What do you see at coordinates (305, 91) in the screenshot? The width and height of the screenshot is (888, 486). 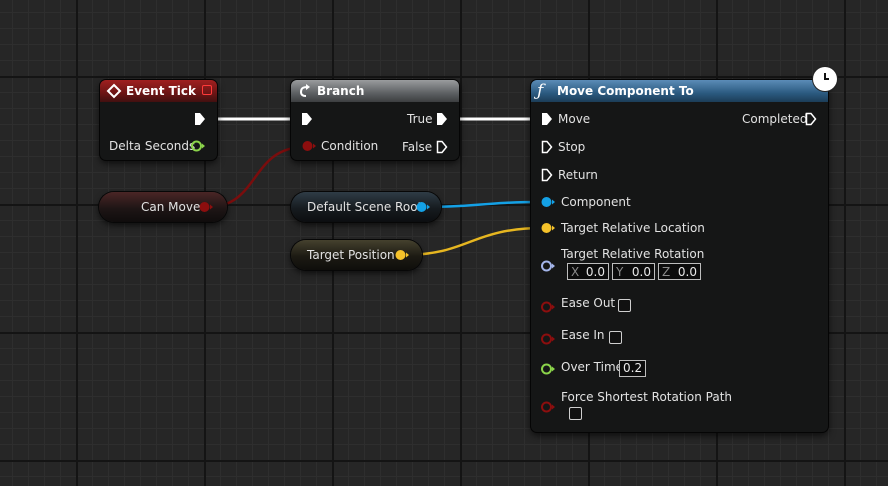 I see `branch-arrow-icon` at bounding box center [305, 91].